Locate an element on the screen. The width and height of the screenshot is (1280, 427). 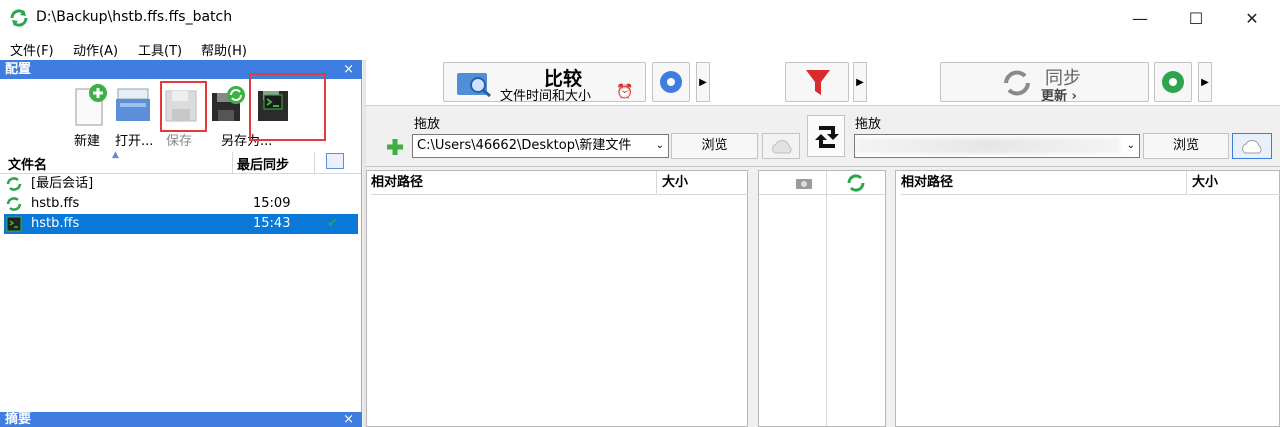
list-item: [最后会话] is located at coordinates (181, 184).